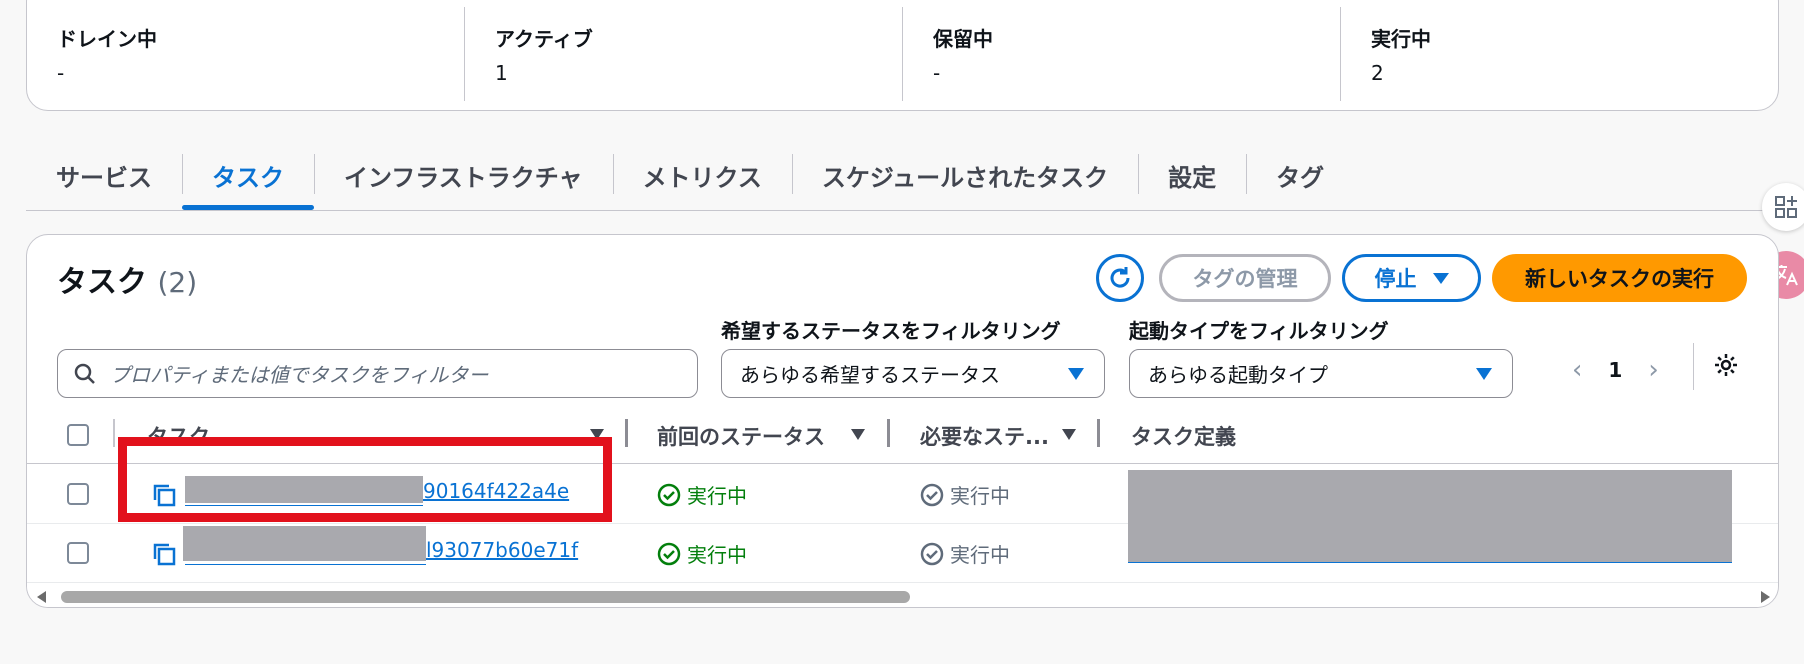 Image resolution: width=1804 pixels, height=664 pixels. I want to click on summary-label: アクティブ, so click(544, 39).